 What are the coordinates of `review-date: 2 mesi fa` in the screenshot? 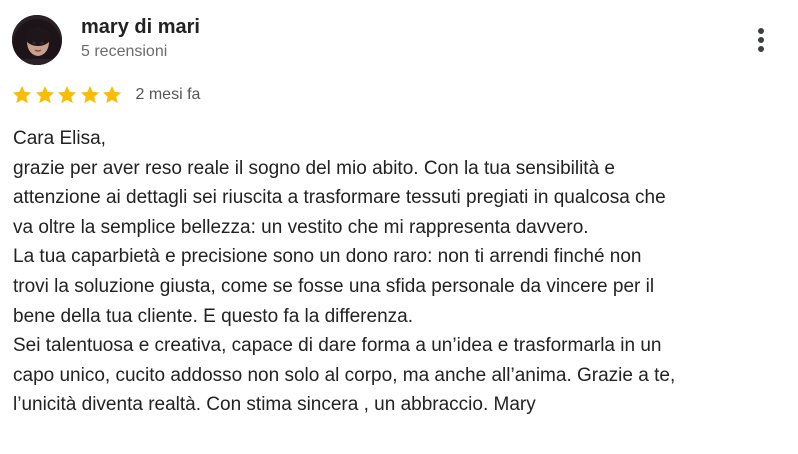 It's located at (168, 94).